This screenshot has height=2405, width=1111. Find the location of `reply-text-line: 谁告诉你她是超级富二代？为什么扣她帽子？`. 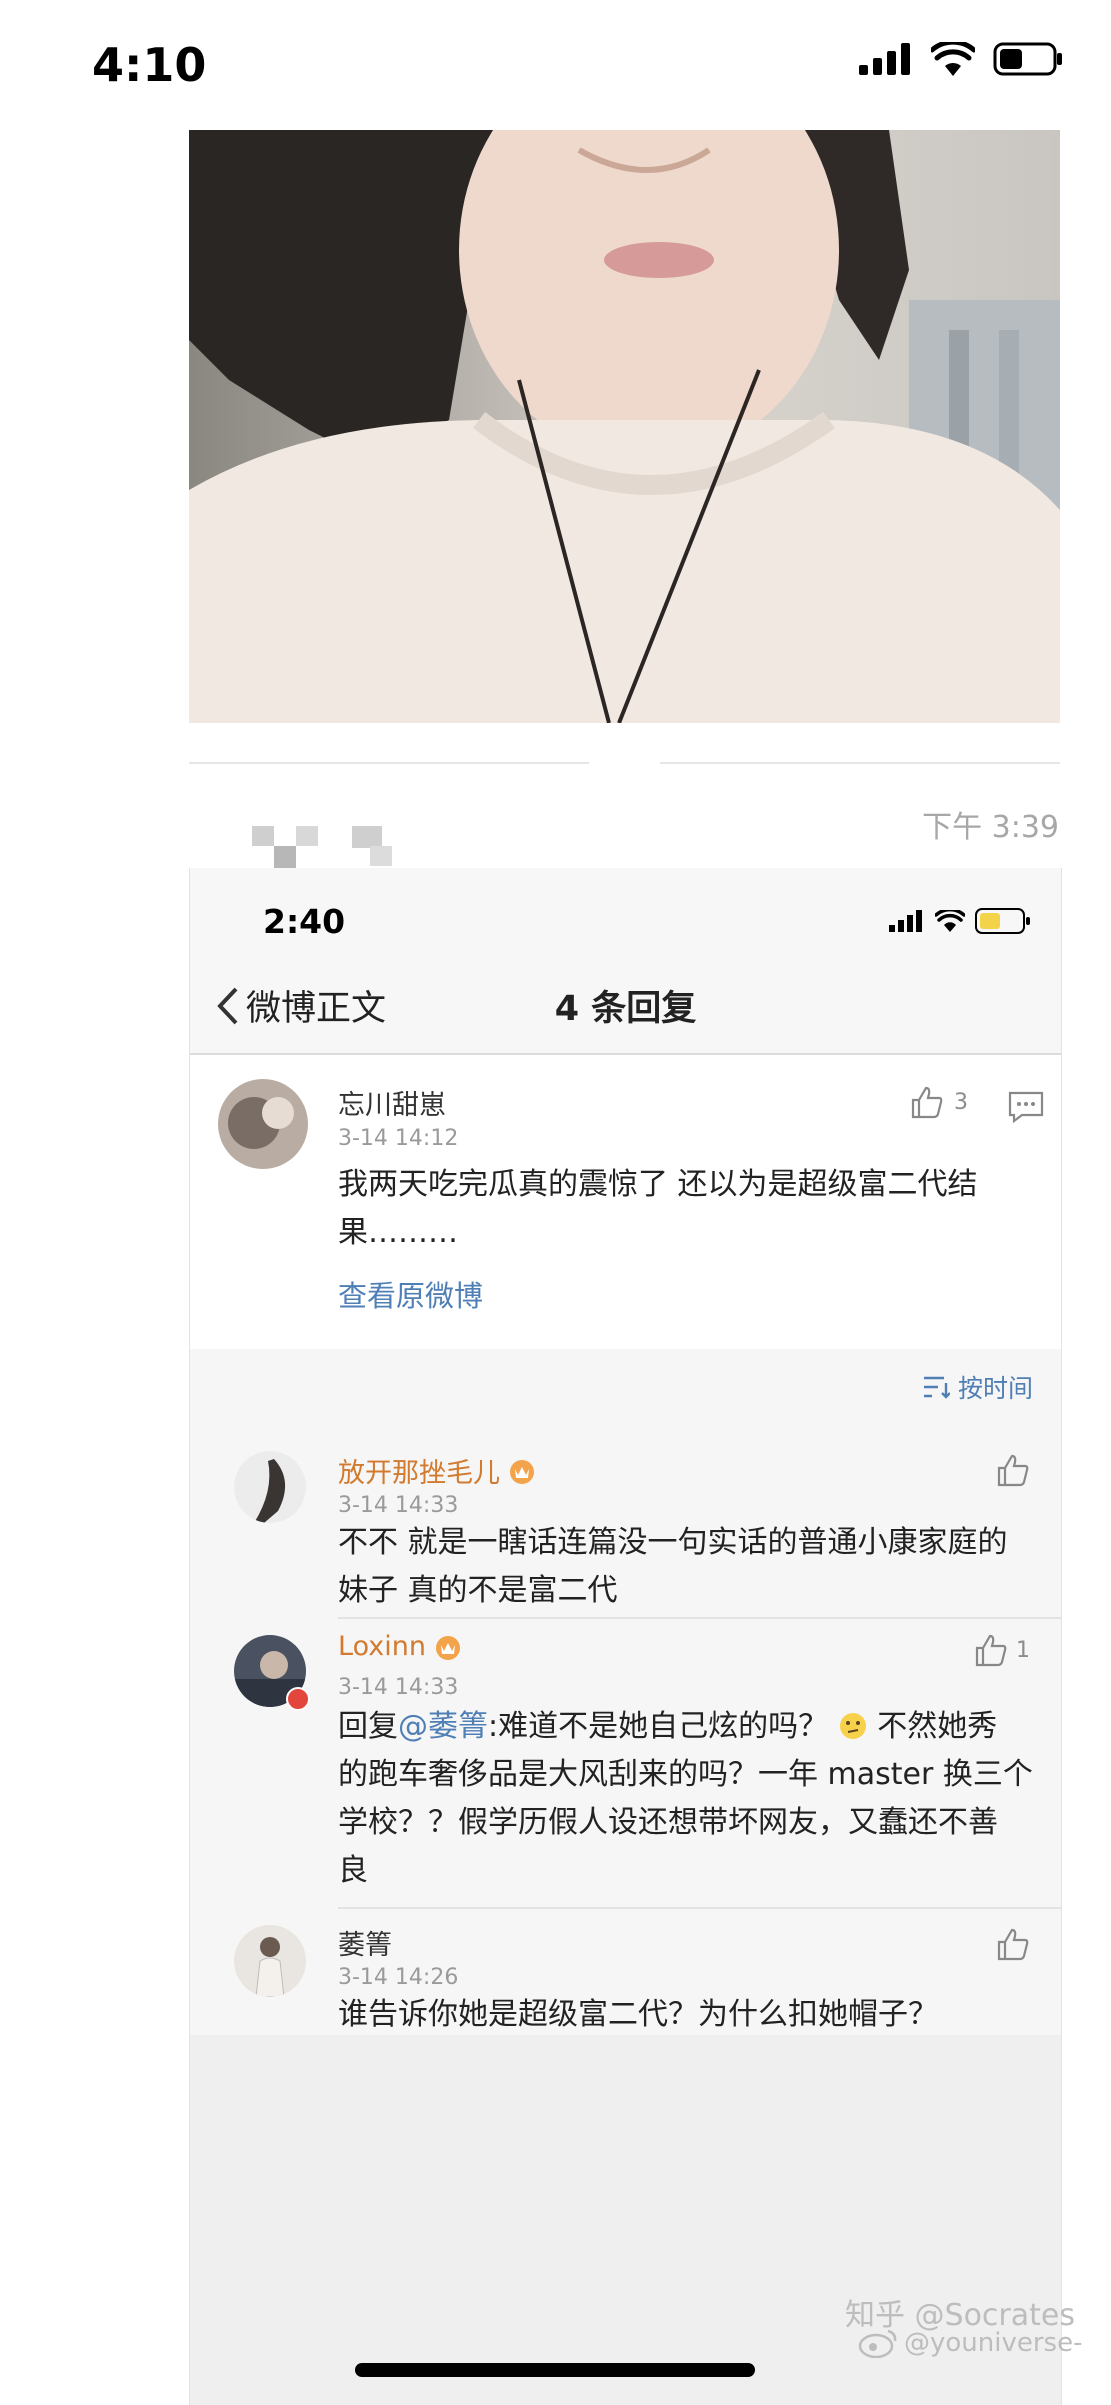

reply-text-line: 谁告诉你她是超级富二代？为什么扣她帽子？ is located at coordinates (638, 2014).